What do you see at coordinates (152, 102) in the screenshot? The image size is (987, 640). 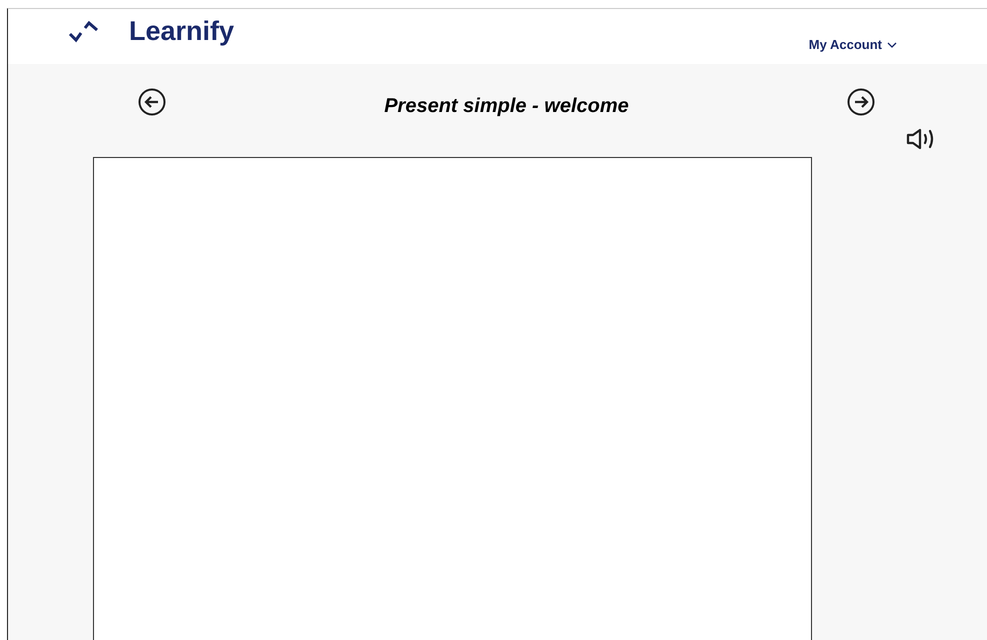 I see `previous-button` at bounding box center [152, 102].